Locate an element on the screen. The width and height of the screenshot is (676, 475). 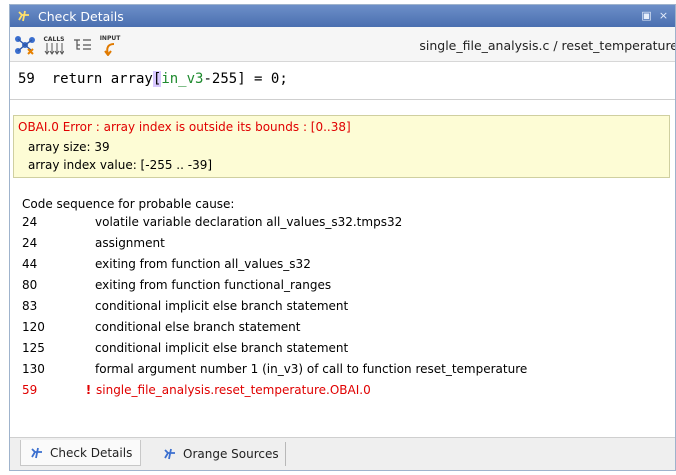
sequence-line-number: 80 is located at coordinates (30, 285).